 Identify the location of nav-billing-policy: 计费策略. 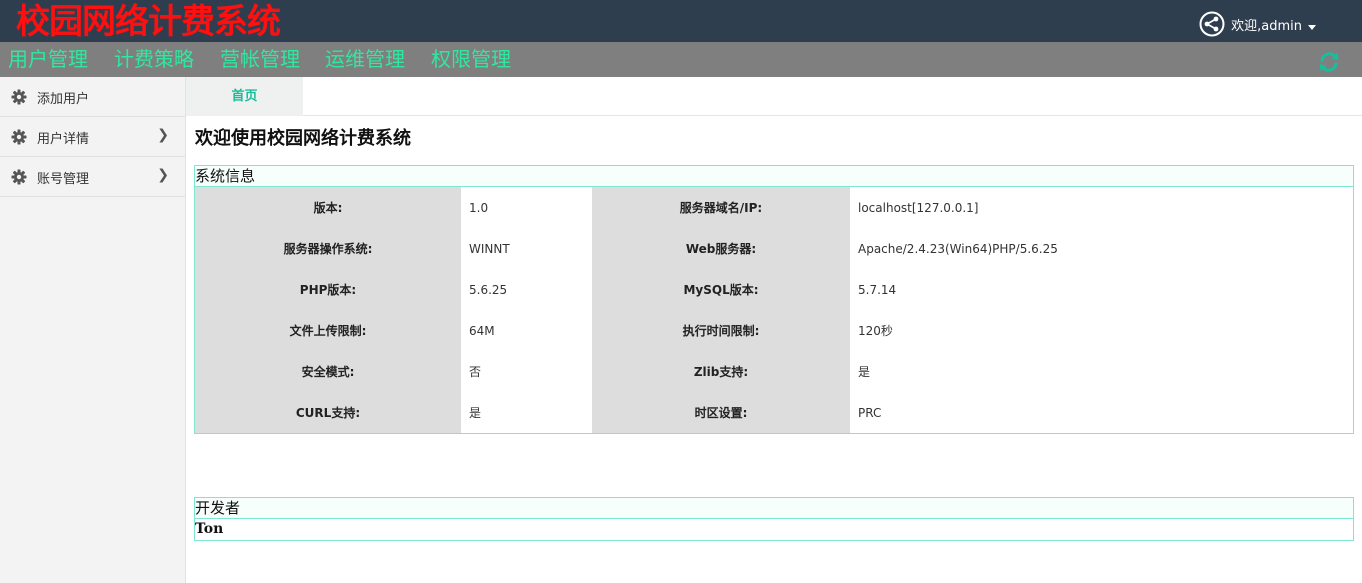
(154, 59).